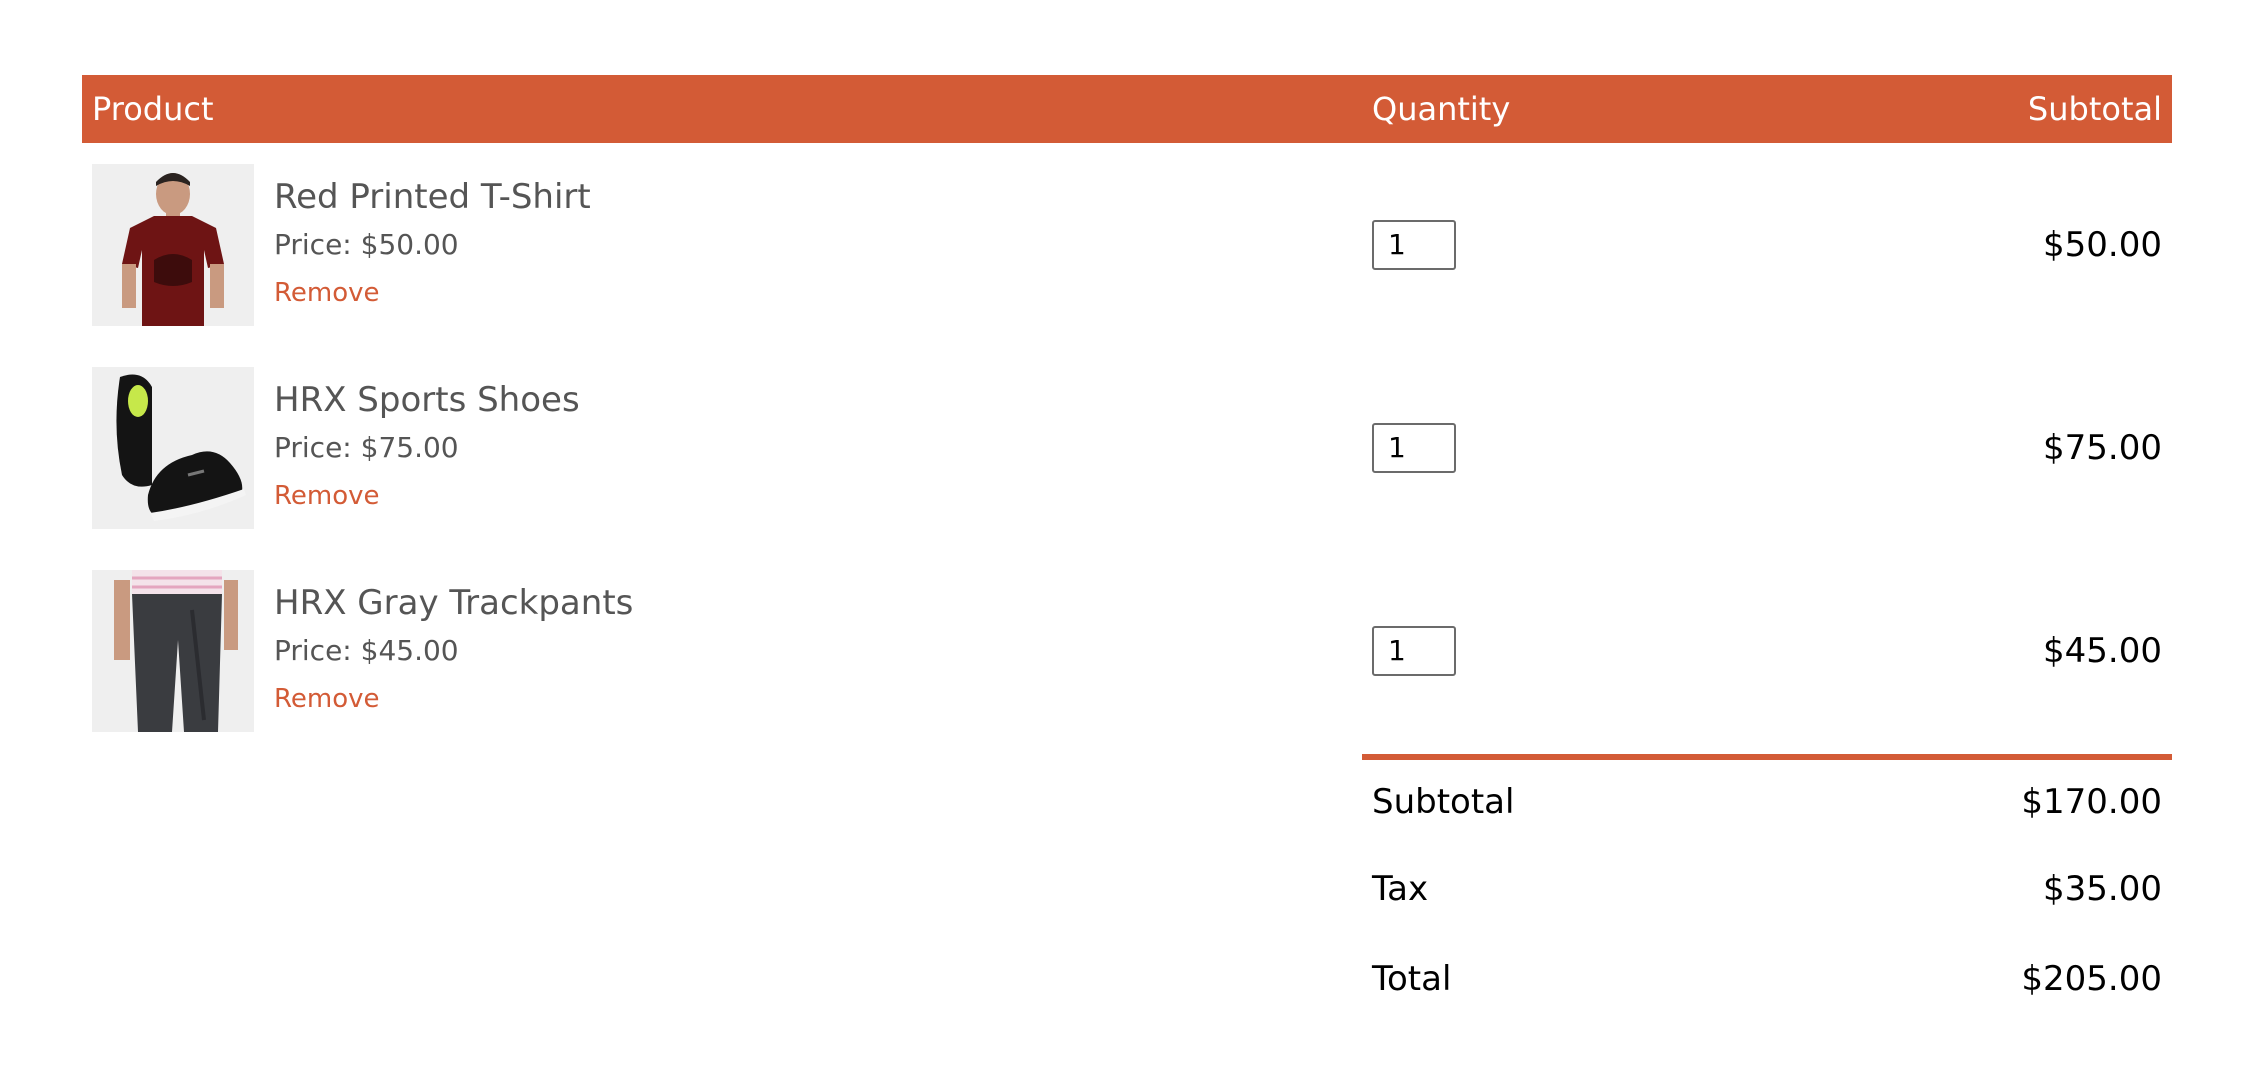  Describe the element at coordinates (1412, 979) in the screenshot. I see `totals-total-label: Total` at that location.